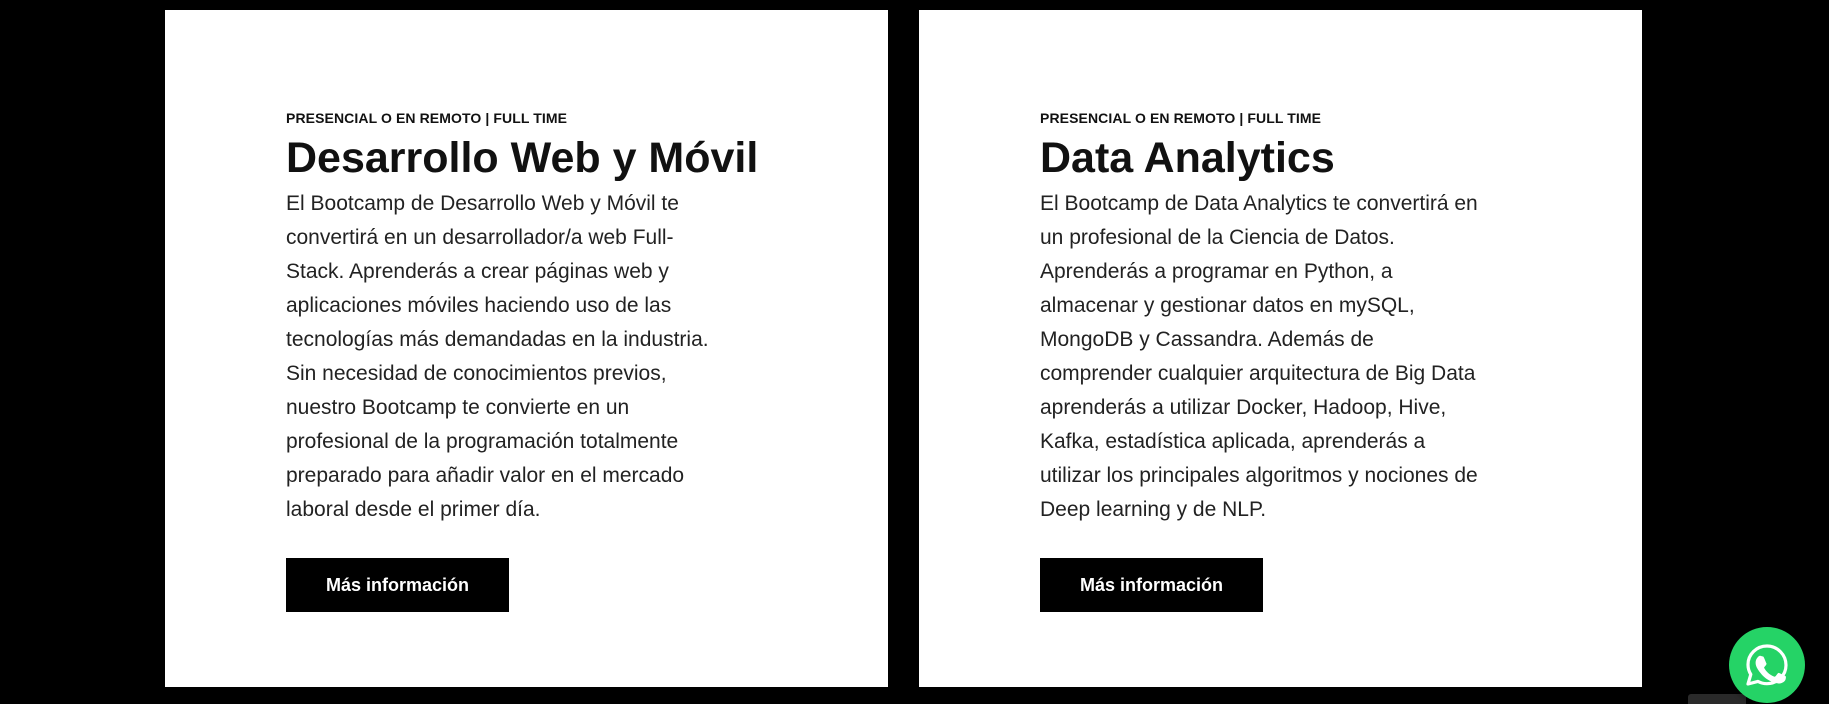 This screenshot has height=704, width=1829. Describe the element at coordinates (482, 203) in the screenshot. I see `description-line: El Bootcamp de Desarrollo Web y Móvil te` at that location.